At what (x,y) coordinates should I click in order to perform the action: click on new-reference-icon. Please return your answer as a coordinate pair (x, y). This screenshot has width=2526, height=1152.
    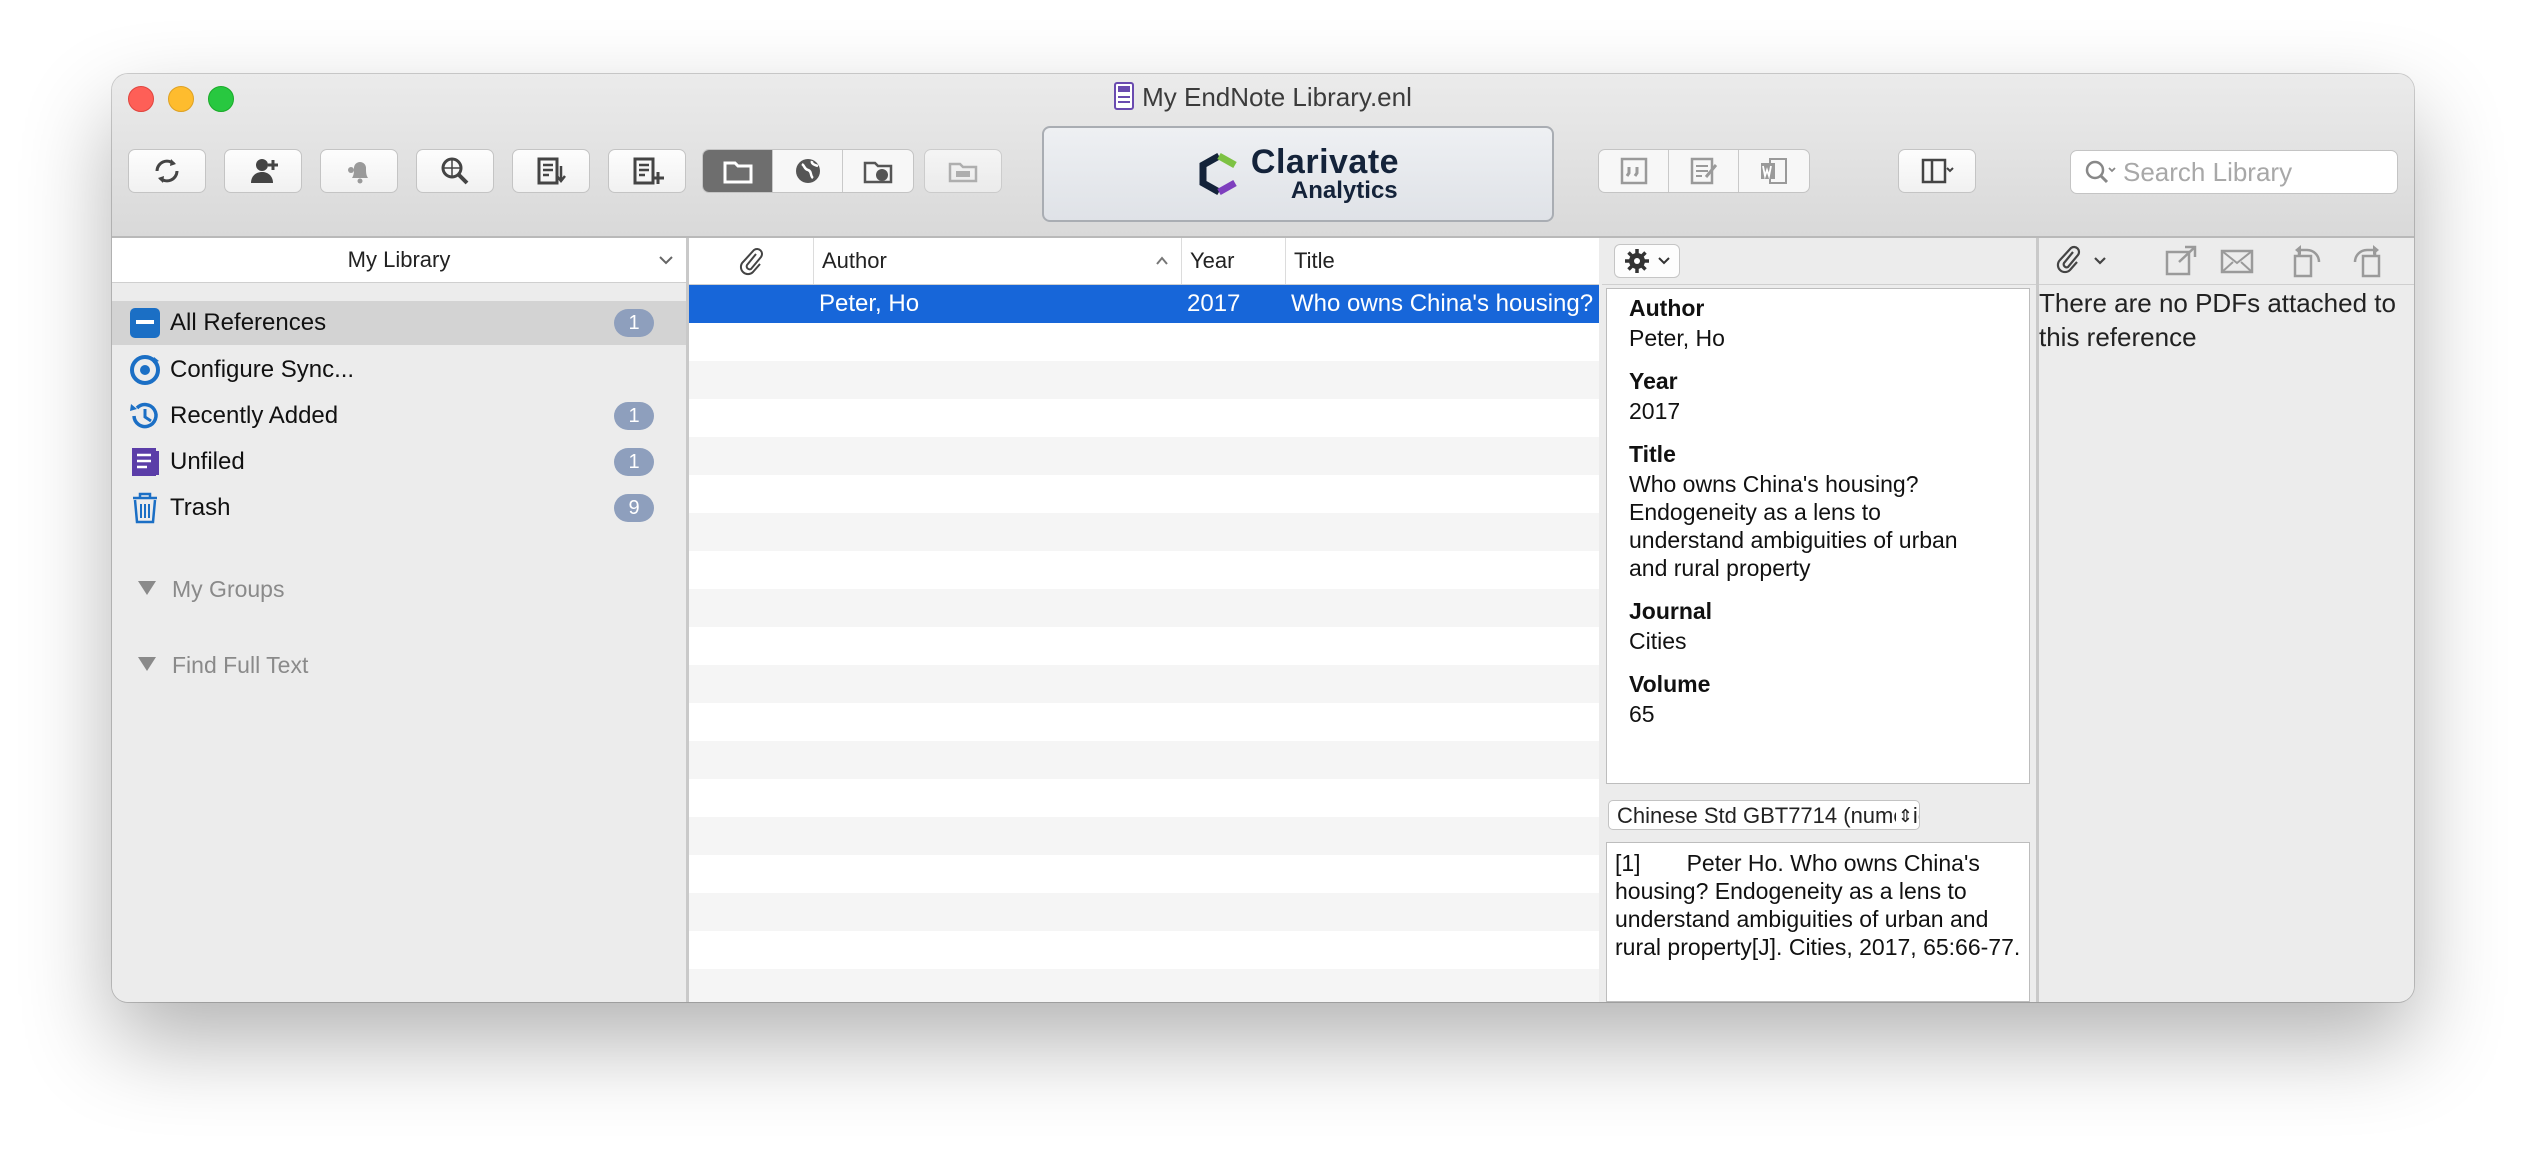
    Looking at the image, I should click on (648, 171).